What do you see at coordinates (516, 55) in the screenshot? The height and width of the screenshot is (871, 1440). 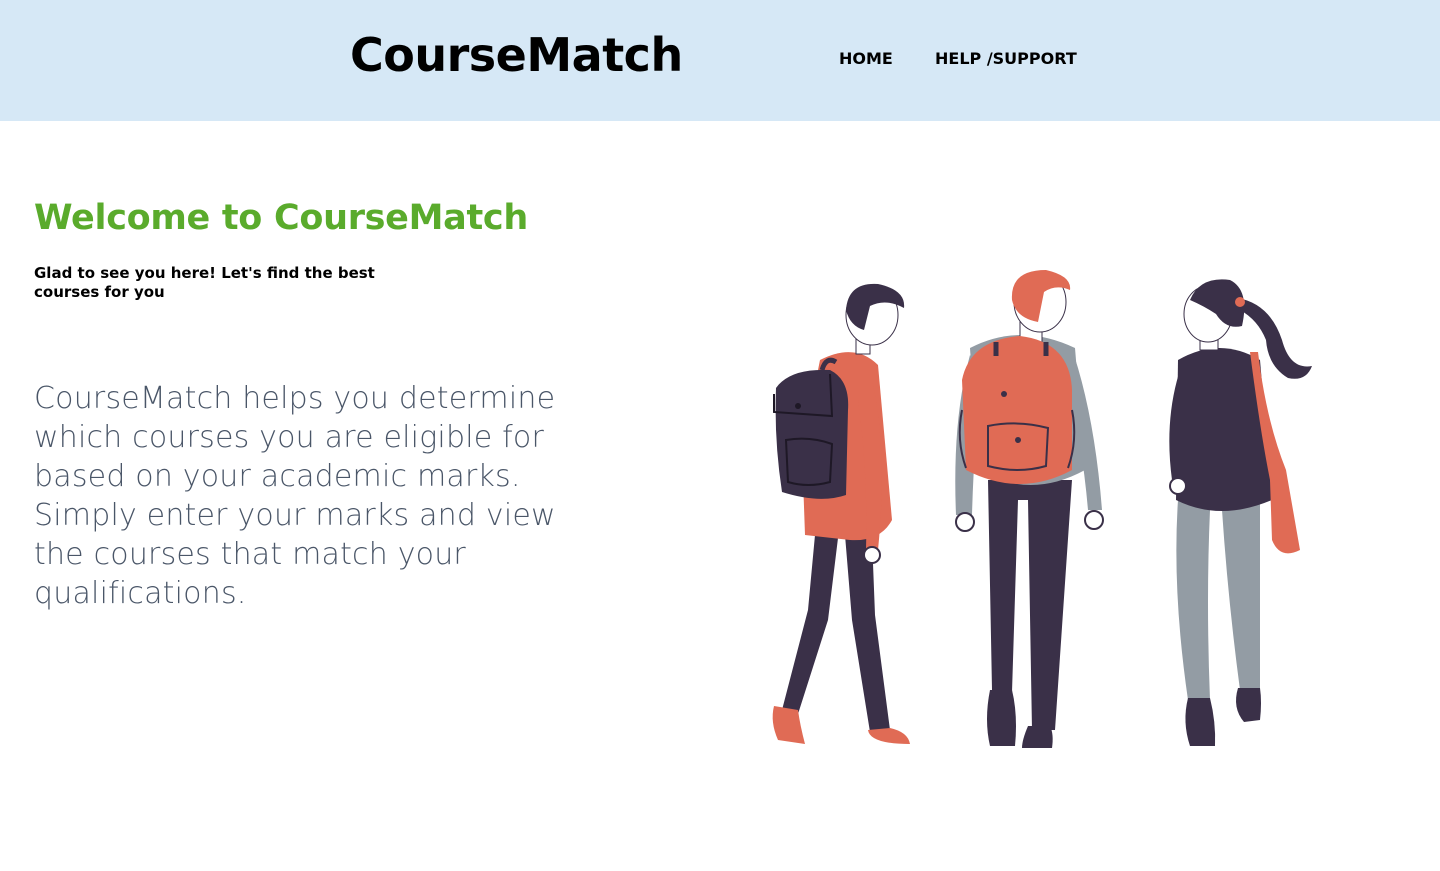 I see `site-logo: CourseMatch` at bounding box center [516, 55].